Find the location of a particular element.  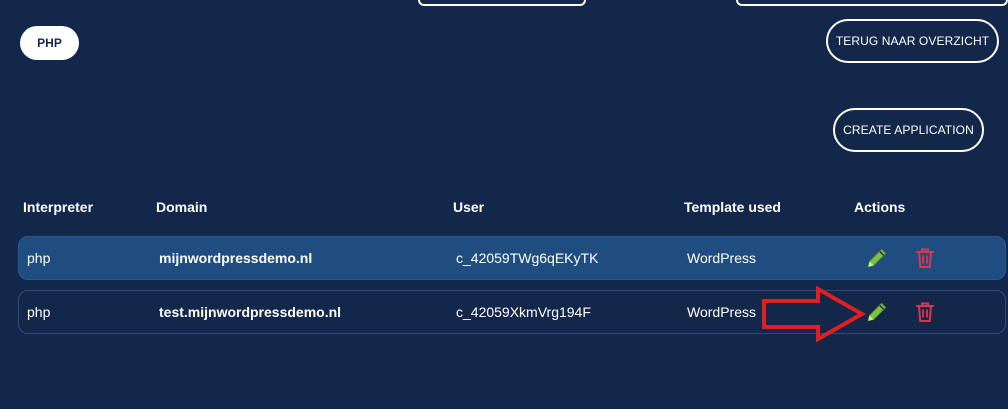

tab-php: PHP is located at coordinates (49, 43).